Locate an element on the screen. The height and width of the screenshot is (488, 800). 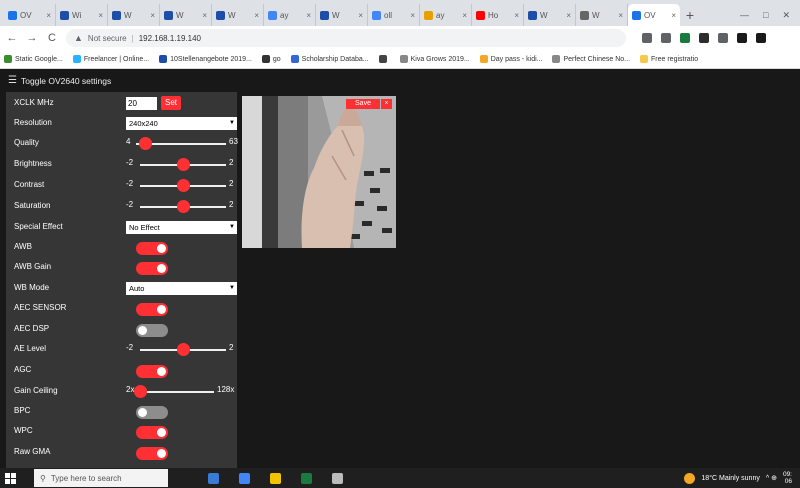
resolution-select: 240x240 is located at coordinates (181, 123).